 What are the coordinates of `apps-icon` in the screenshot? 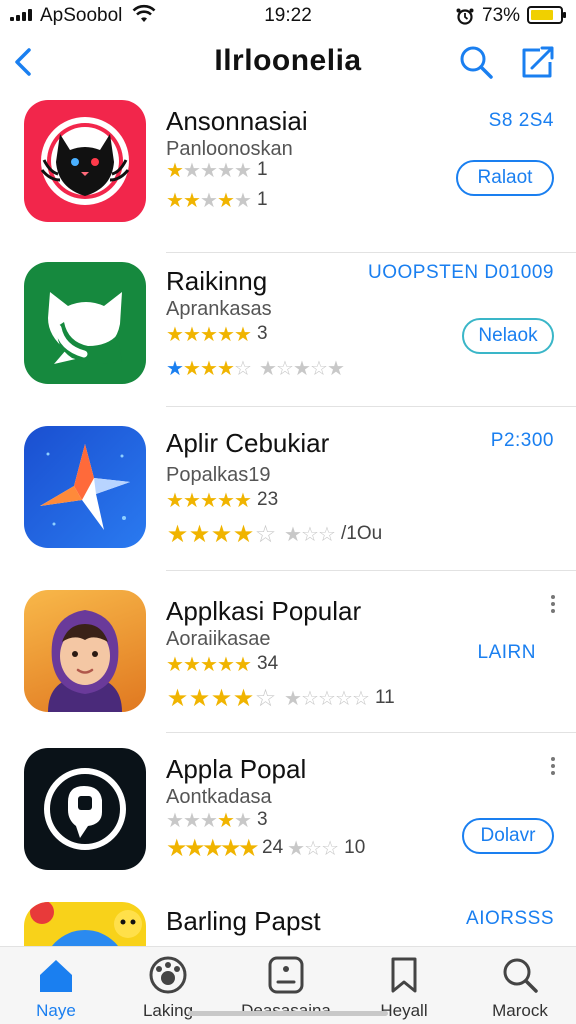 It's located at (286, 975).